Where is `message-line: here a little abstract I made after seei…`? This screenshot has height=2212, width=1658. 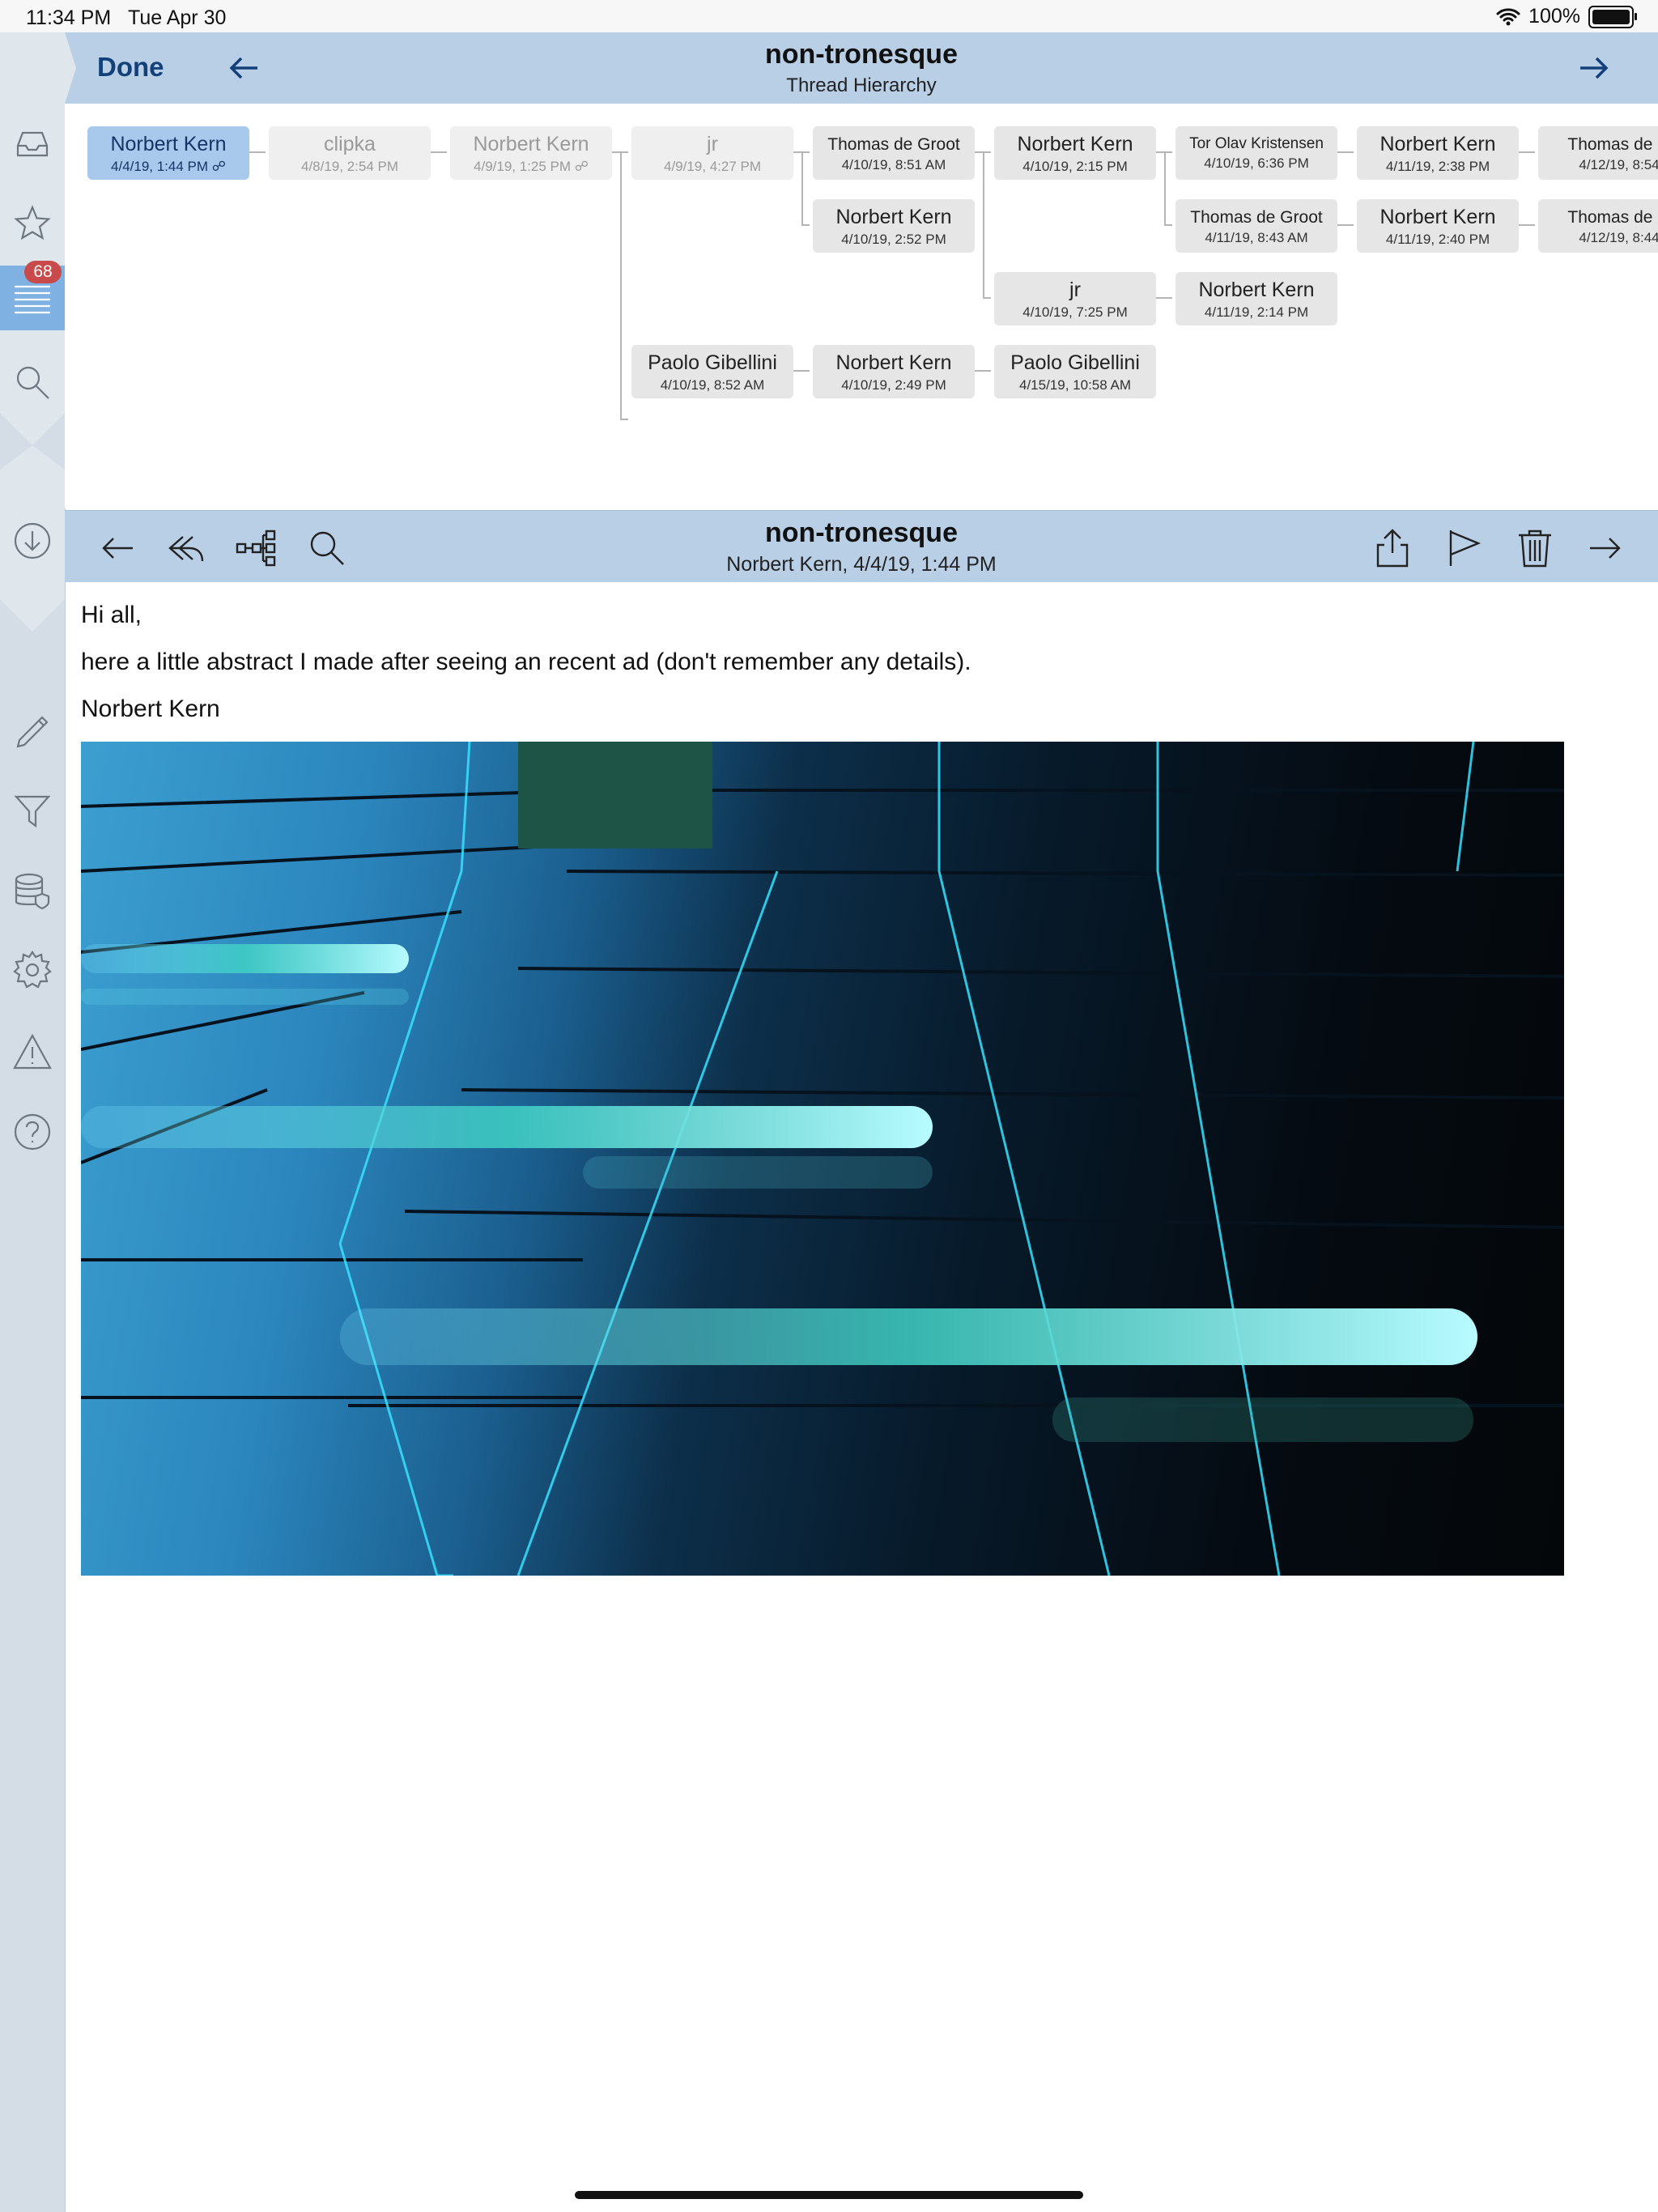 message-line: here a little abstract I made after seei… is located at coordinates (526, 662).